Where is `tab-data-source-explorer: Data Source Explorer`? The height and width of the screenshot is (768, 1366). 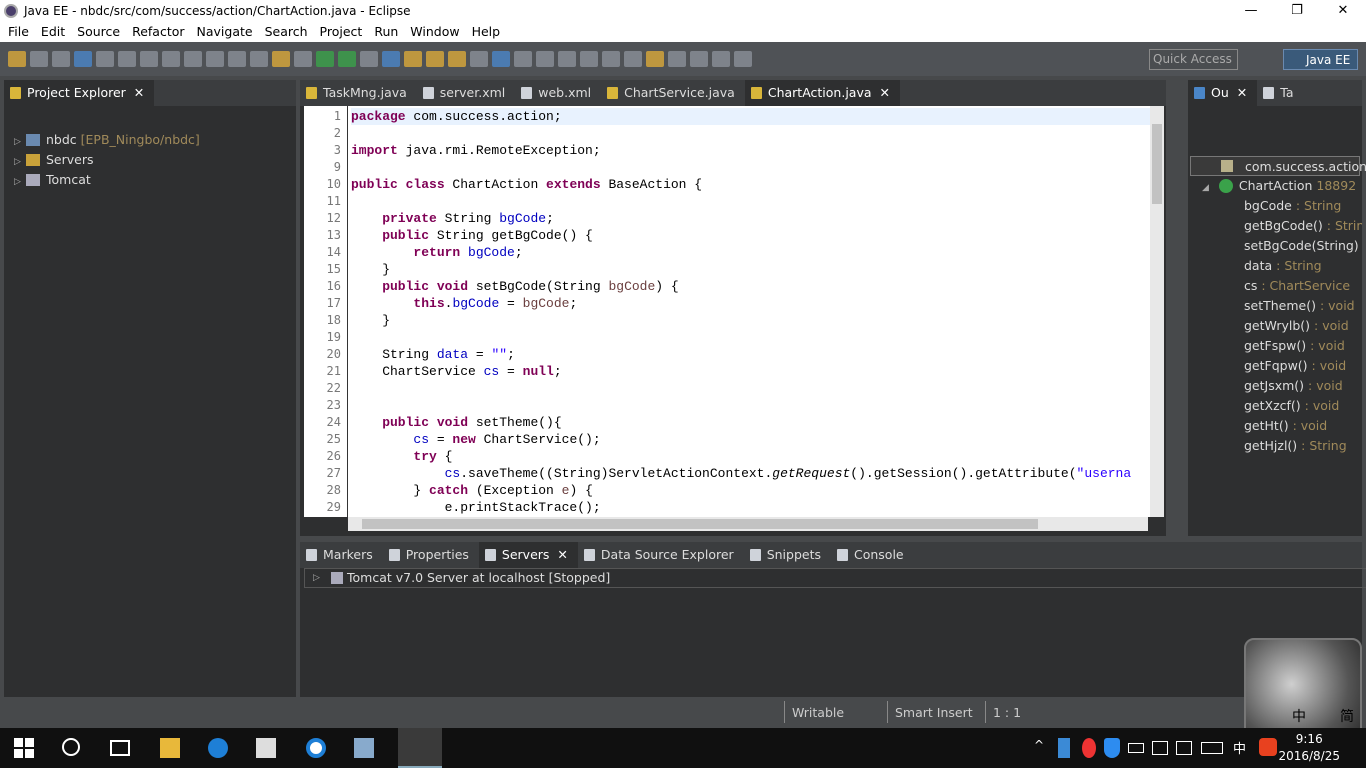
tab-data-source-explorer: Data Source Explorer is located at coordinates (661, 555).